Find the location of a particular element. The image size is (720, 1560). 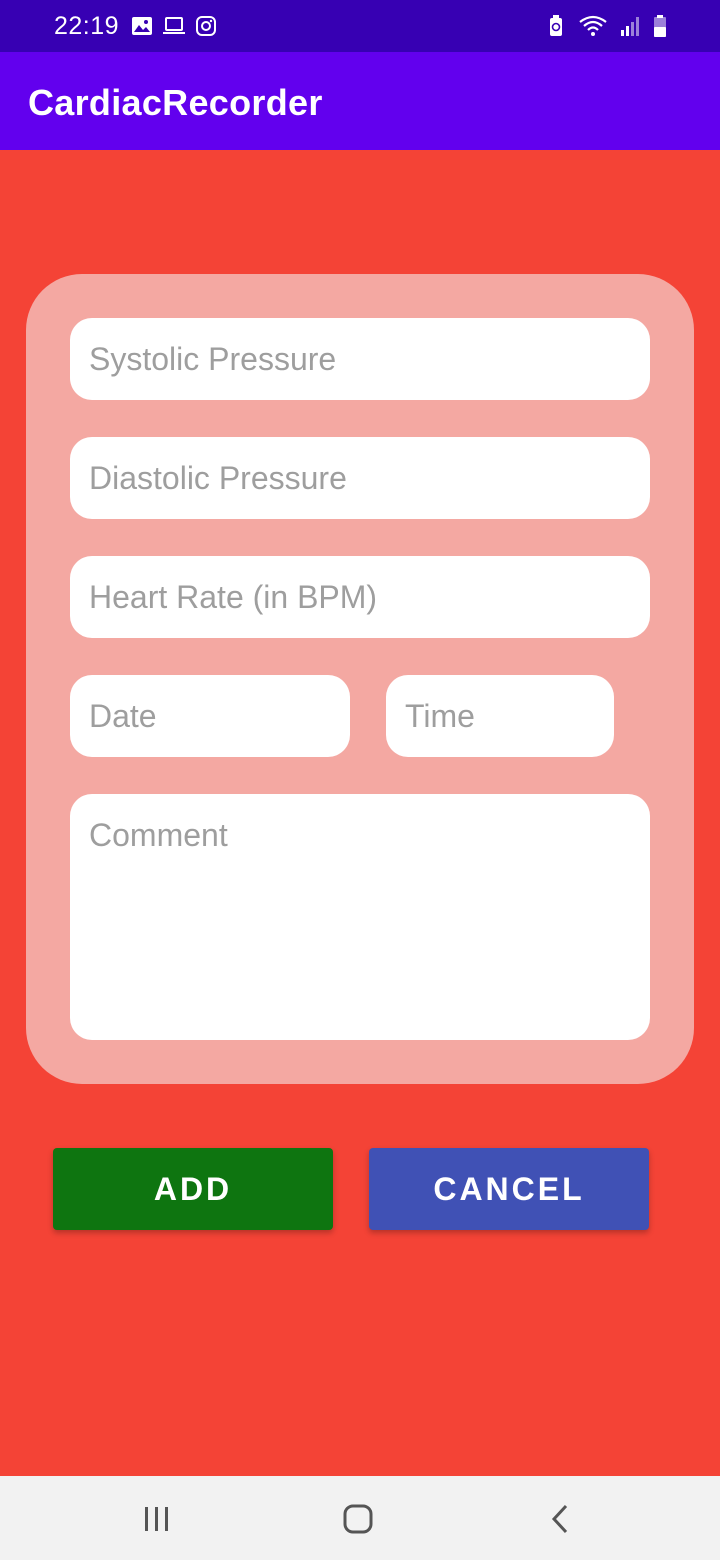

status-bar: 22:19 is located at coordinates (360, 26).